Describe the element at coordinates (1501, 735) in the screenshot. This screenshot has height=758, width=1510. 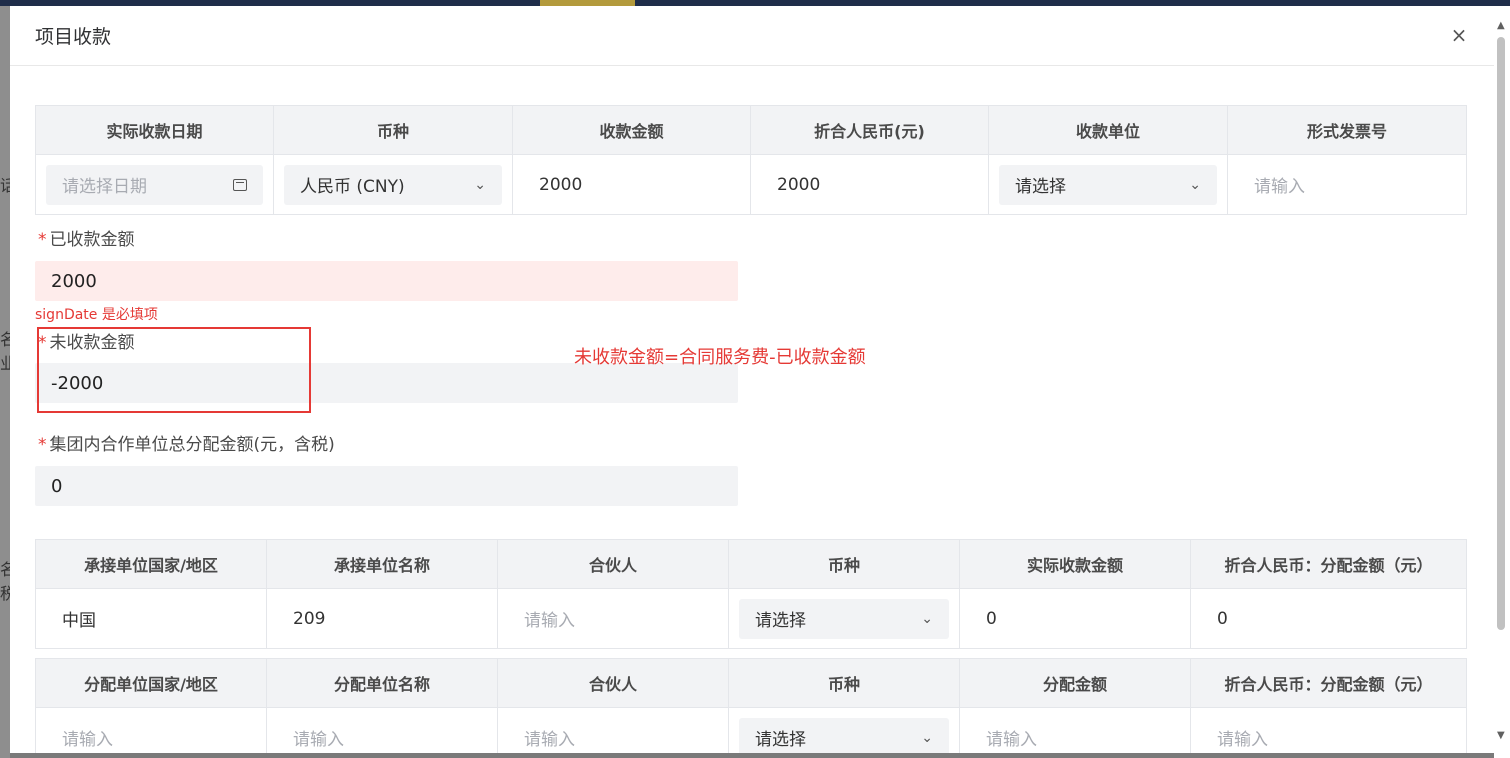
I see `scroll-down-arrow-icon: ▼` at that location.